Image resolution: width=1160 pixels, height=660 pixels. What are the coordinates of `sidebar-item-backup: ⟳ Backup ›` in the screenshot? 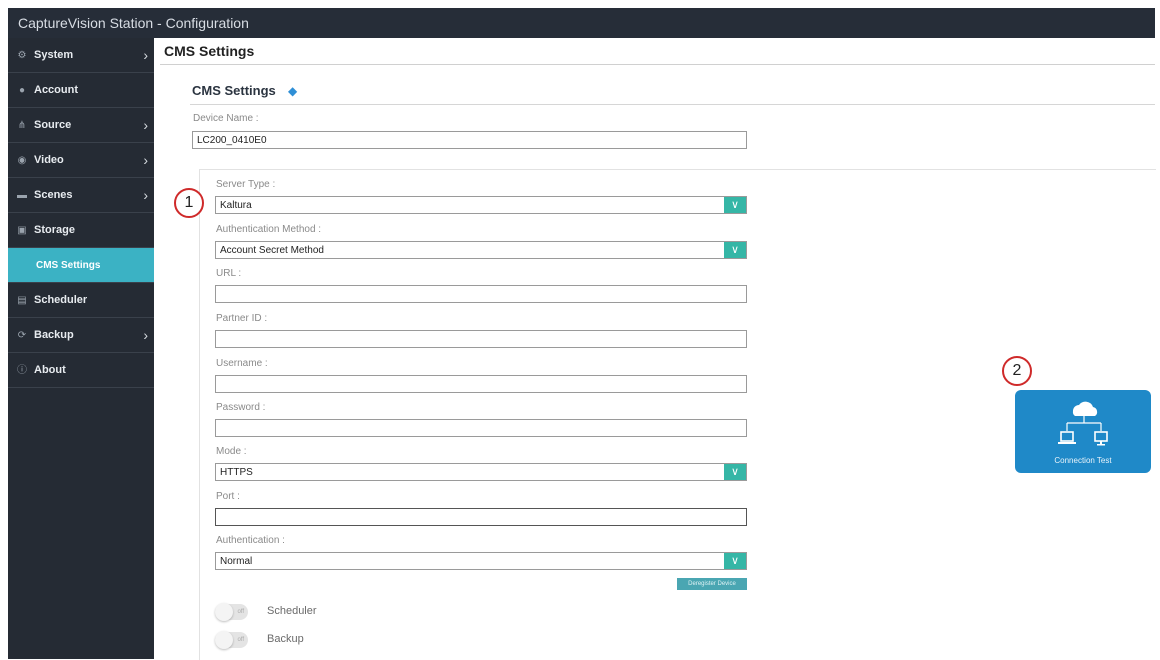 It's located at (81, 335).